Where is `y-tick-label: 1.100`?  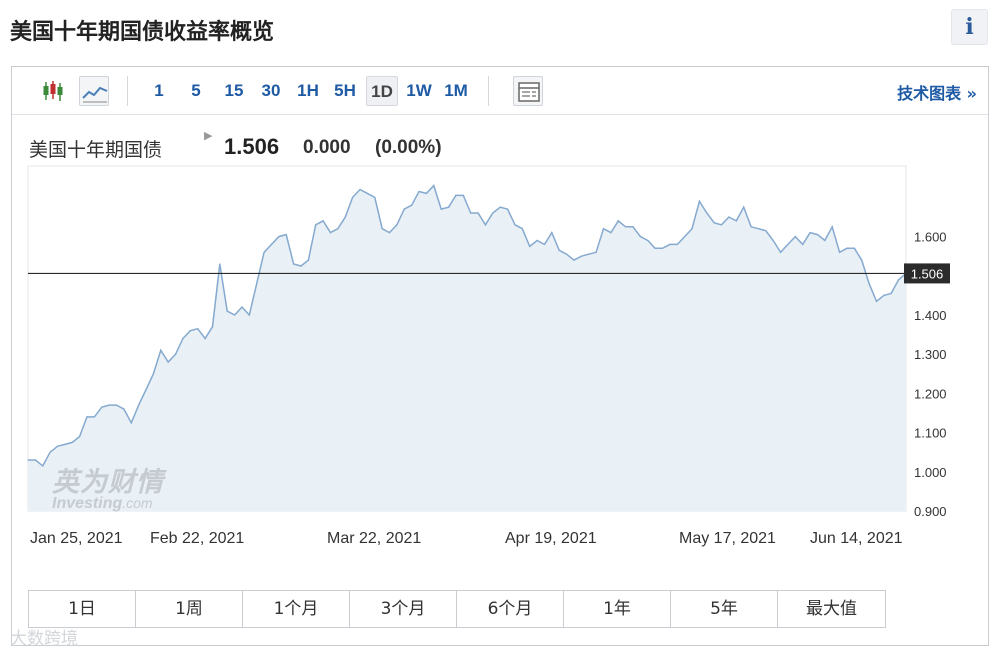
y-tick-label: 1.100 is located at coordinates (930, 433).